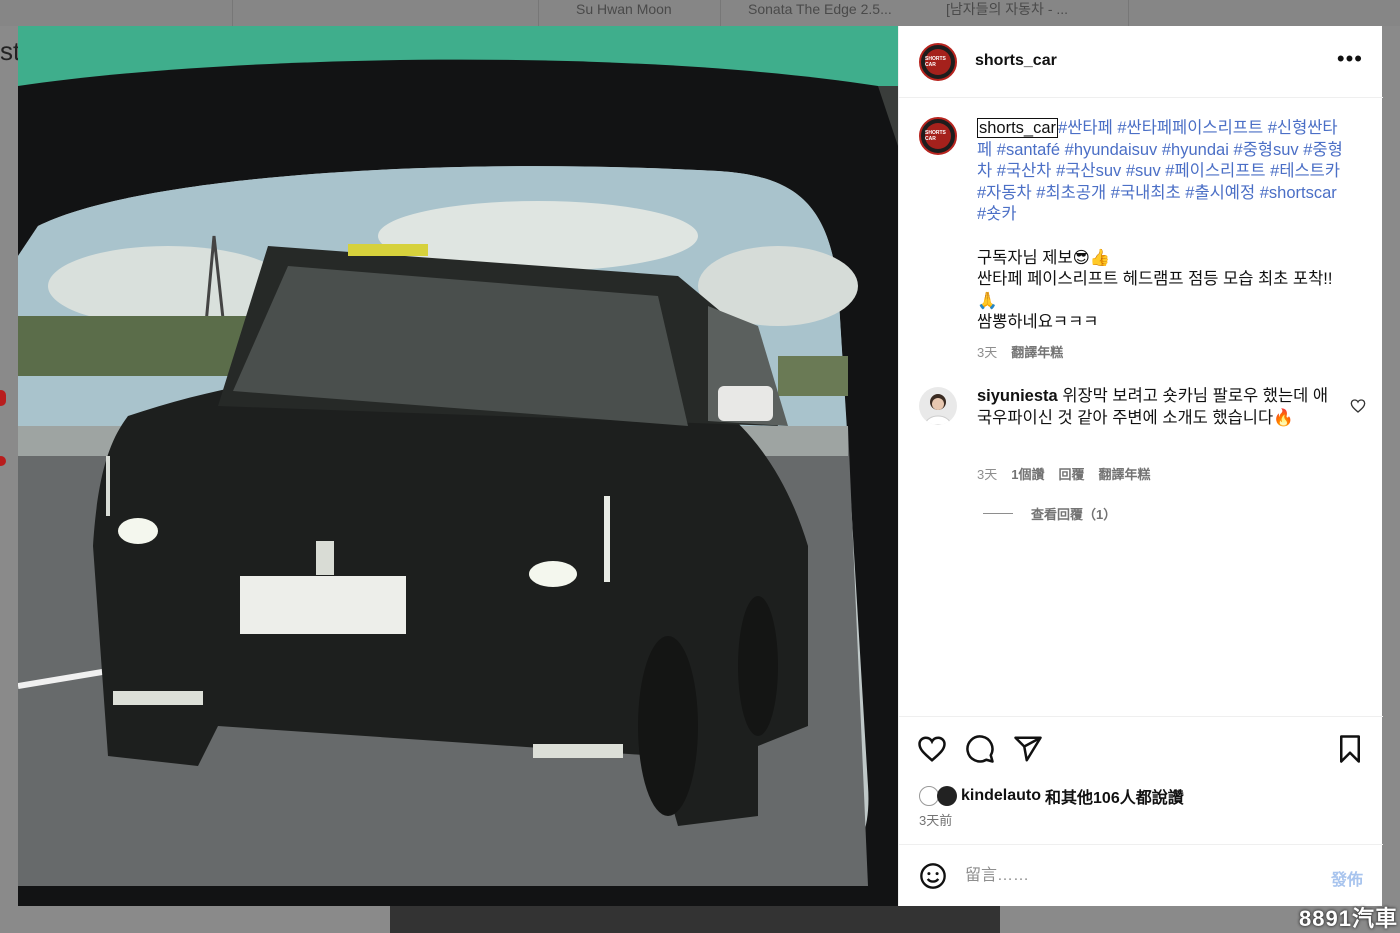 This screenshot has width=1400, height=933. I want to click on post-comment-button: 發佈, so click(1347, 878).